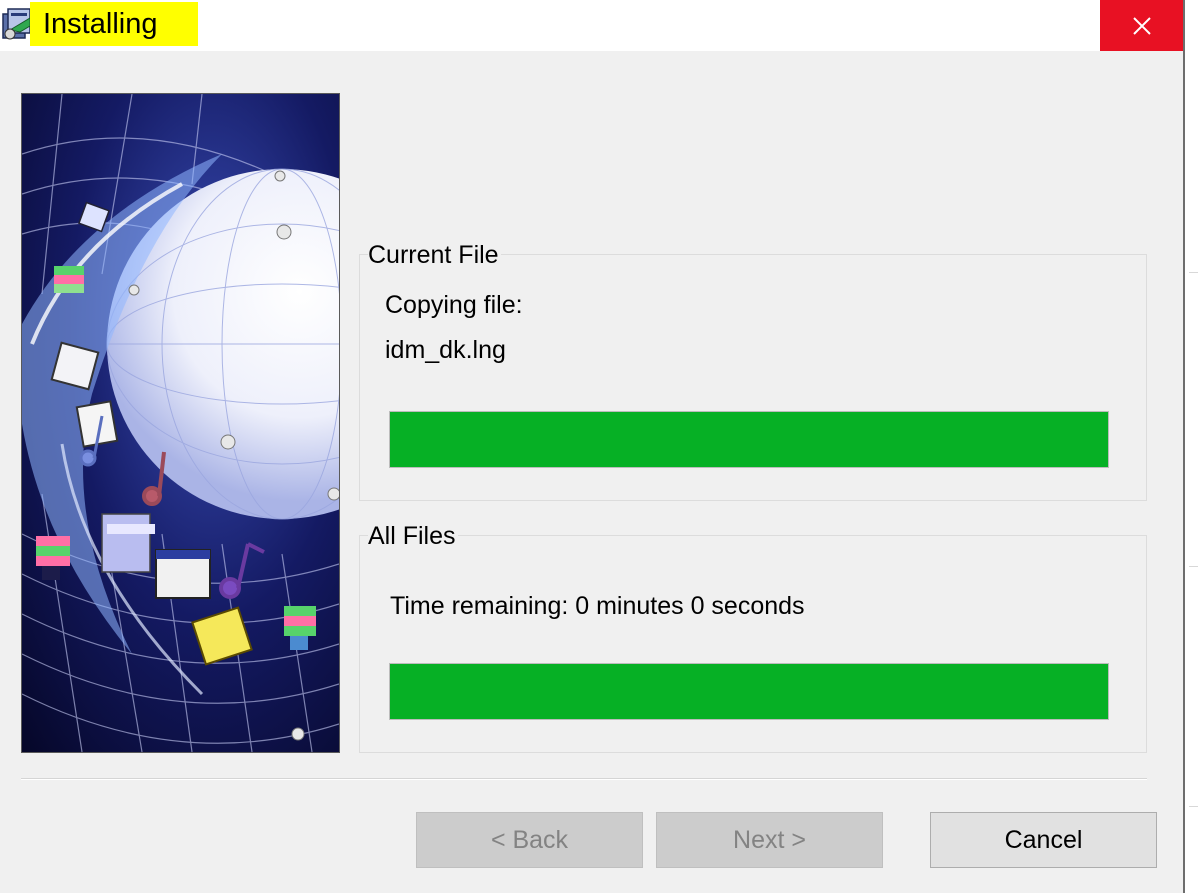  I want to click on close-button, so click(1141, 25).